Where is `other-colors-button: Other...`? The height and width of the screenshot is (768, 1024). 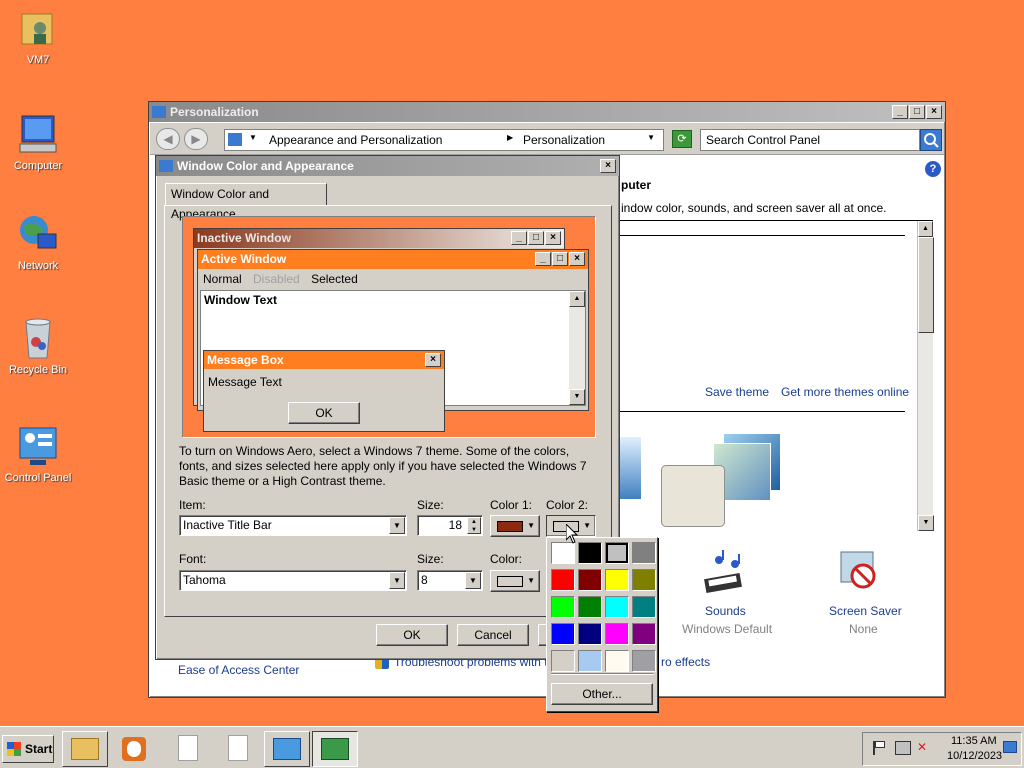
other-colors-button: Other... is located at coordinates (602, 694).